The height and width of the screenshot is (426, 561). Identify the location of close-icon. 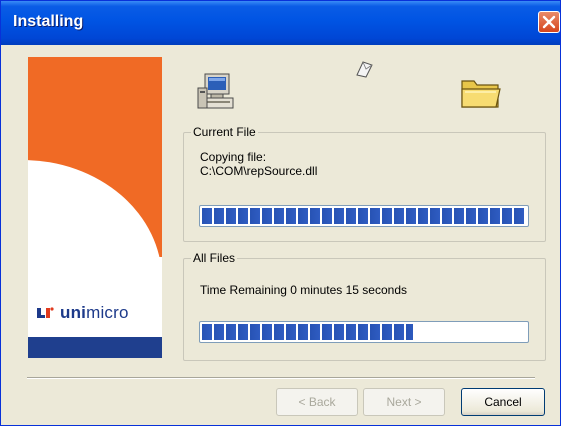
(549, 22).